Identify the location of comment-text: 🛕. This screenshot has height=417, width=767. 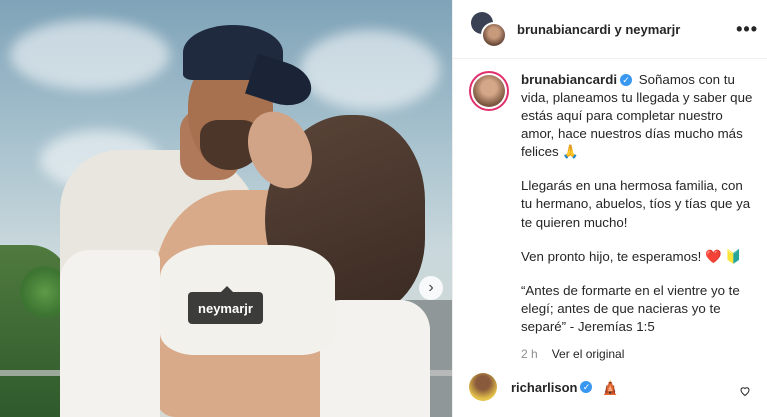
(610, 386).